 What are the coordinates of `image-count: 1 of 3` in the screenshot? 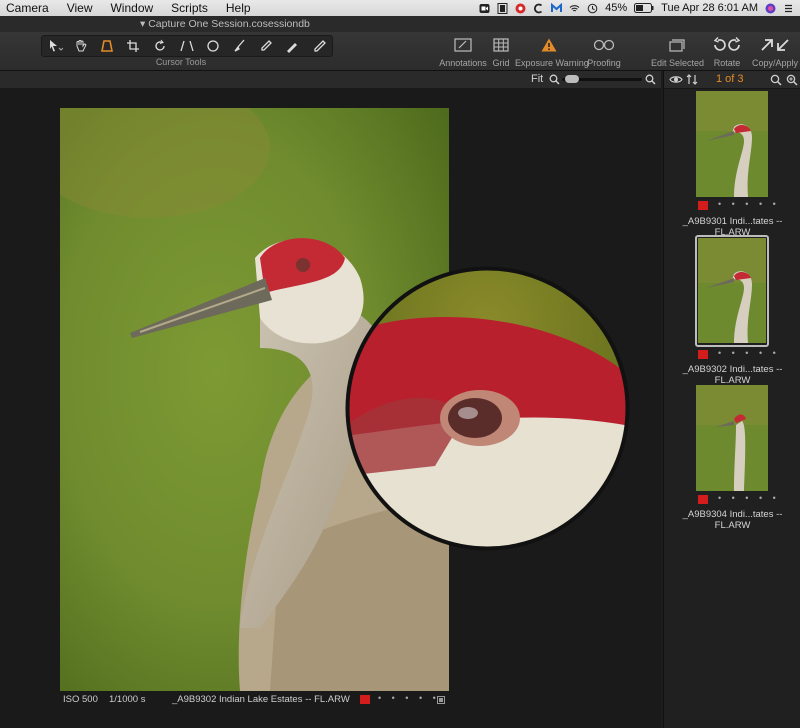 It's located at (730, 79).